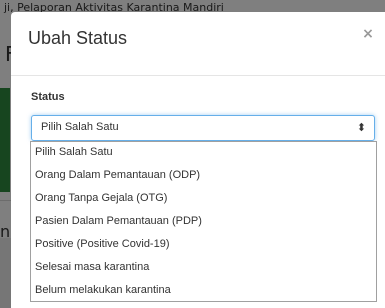  What do you see at coordinates (117, 175) in the screenshot?
I see `status-option-odp: Orang Dalam Pemantauan (ODP)` at bounding box center [117, 175].